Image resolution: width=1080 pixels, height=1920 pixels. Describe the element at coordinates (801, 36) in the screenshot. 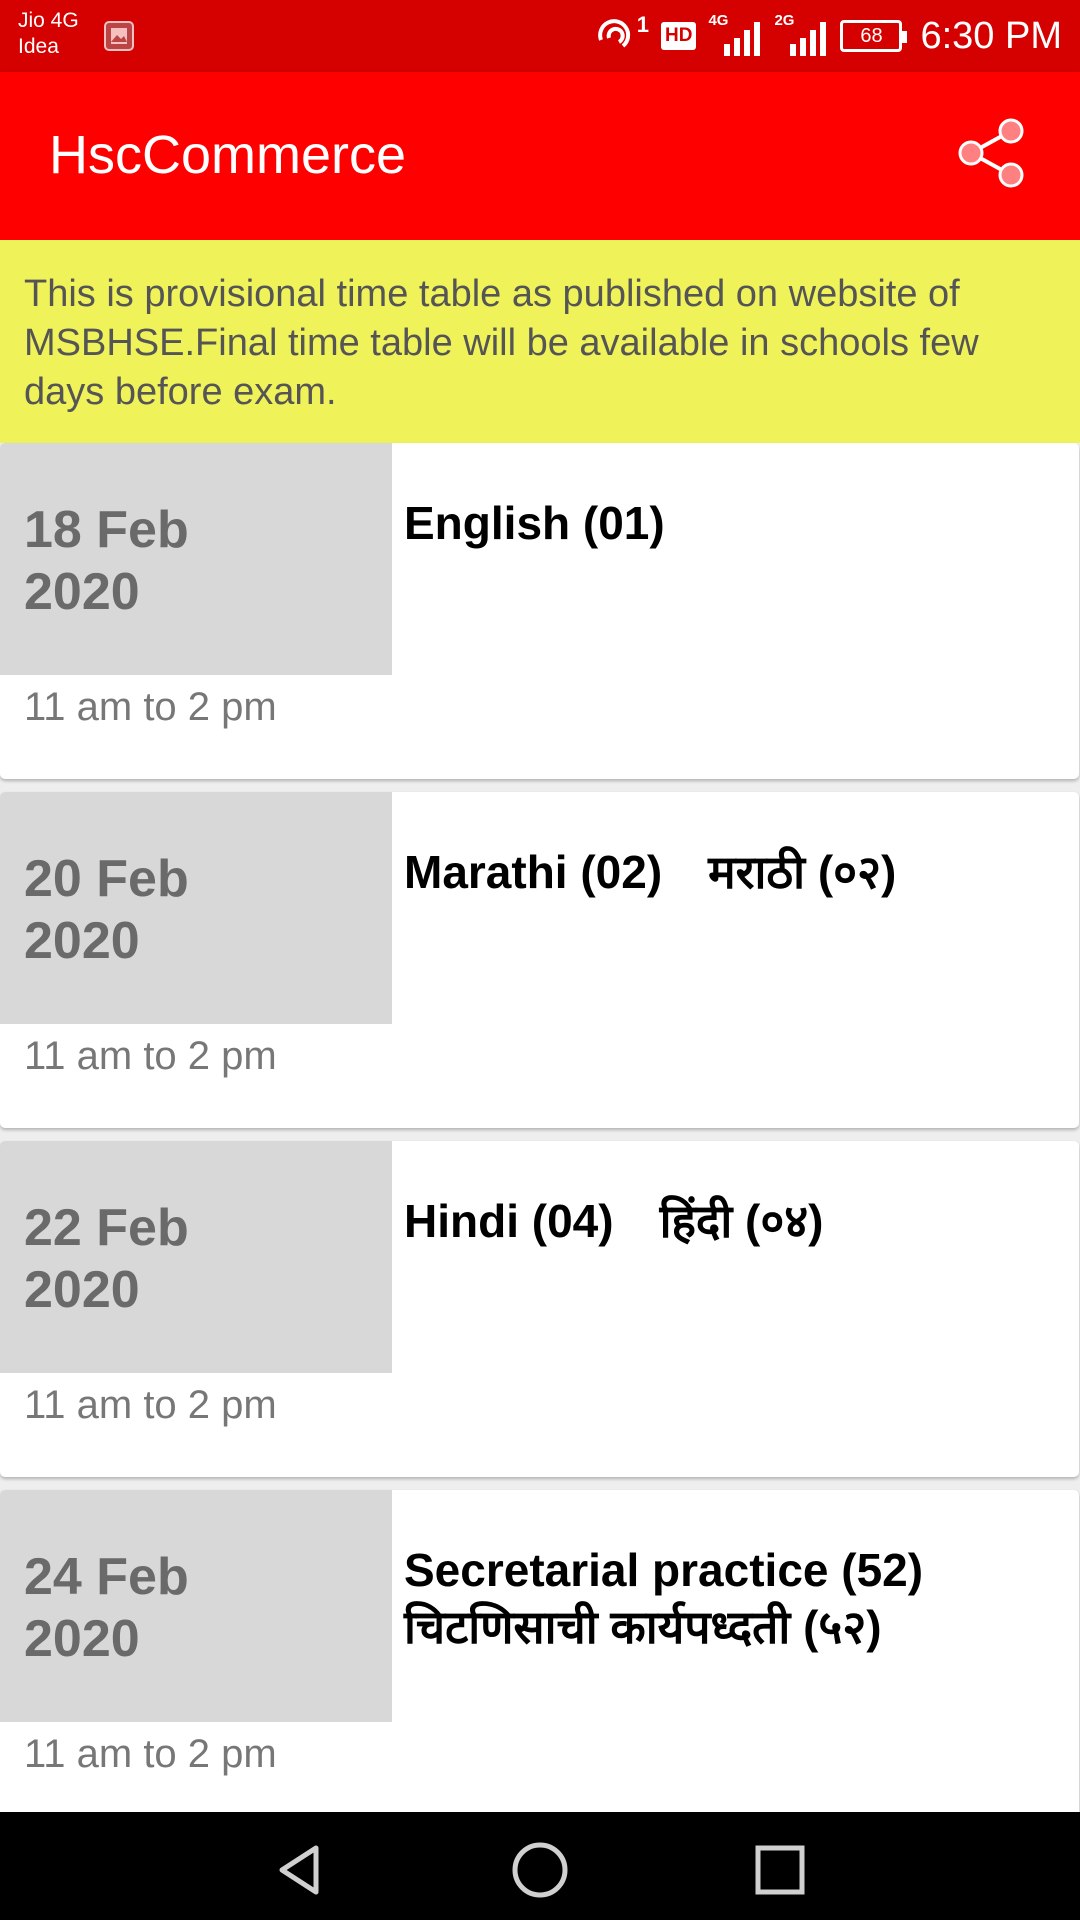

I see `sim2-signal-icon: 2G` at that location.